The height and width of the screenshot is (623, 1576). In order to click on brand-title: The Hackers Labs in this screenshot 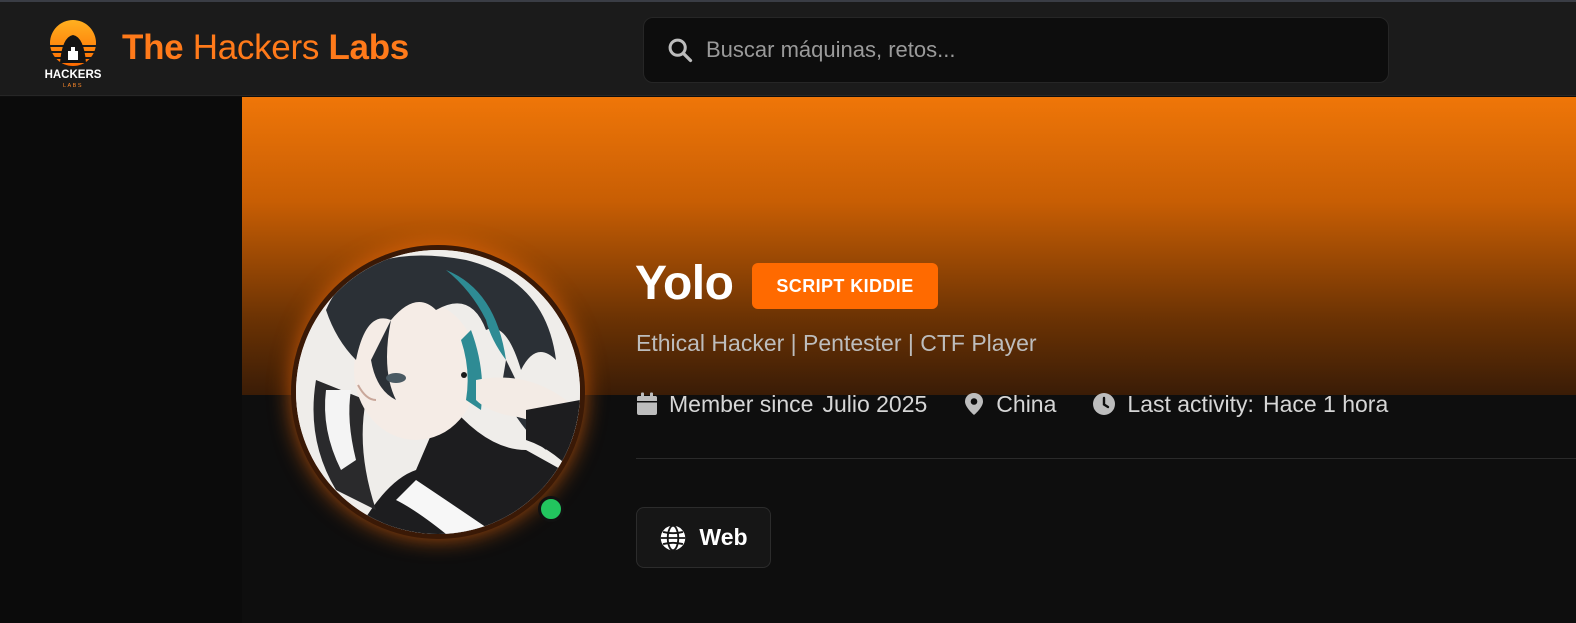, I will do `click(265, 48)`.